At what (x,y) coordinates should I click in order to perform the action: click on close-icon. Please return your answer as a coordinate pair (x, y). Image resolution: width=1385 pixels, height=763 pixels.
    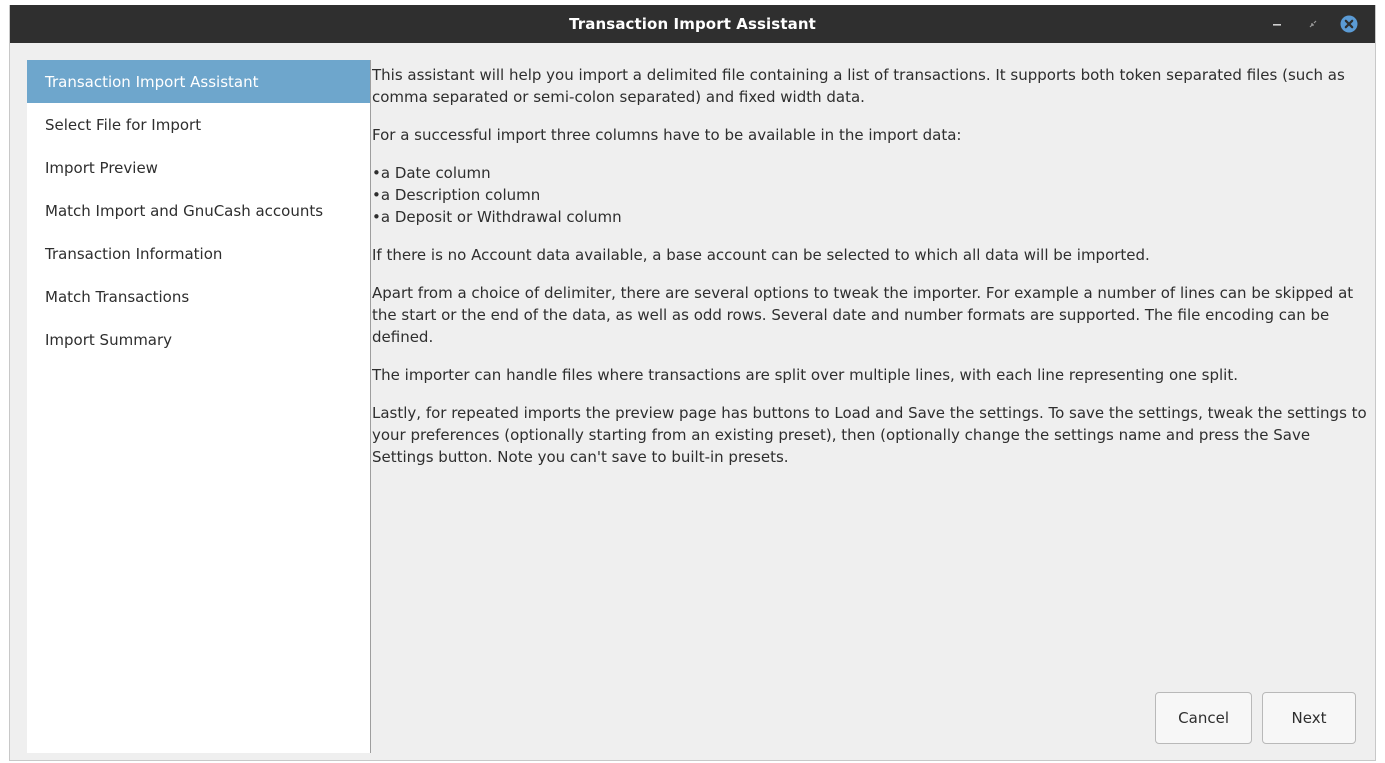
    Looking at the image, I should click on (1349, 24).